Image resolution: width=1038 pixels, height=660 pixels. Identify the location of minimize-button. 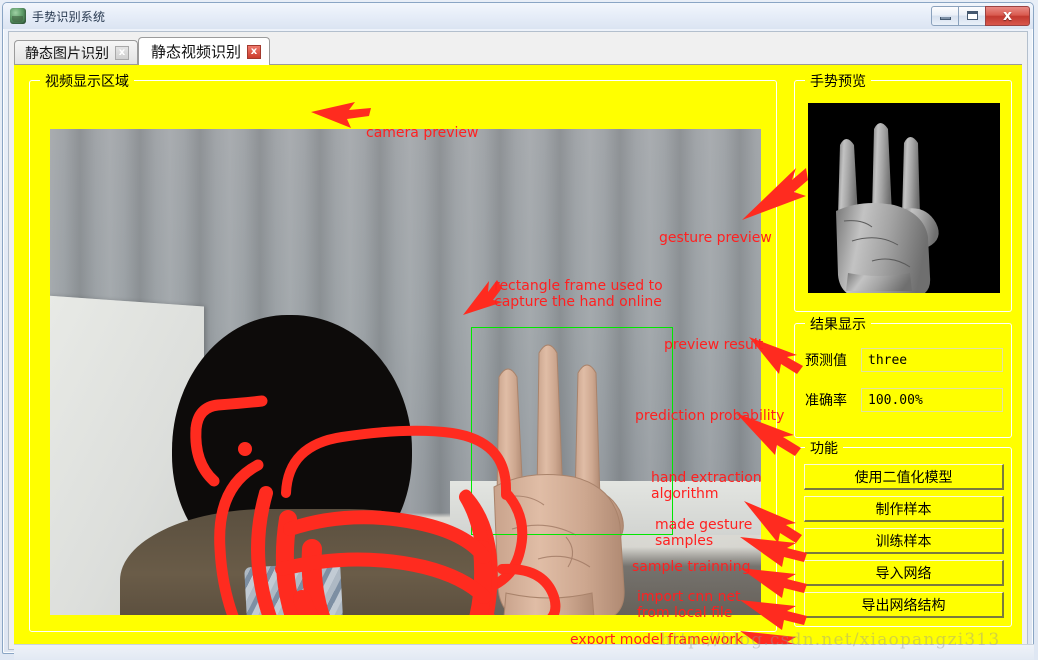
(945, 15).